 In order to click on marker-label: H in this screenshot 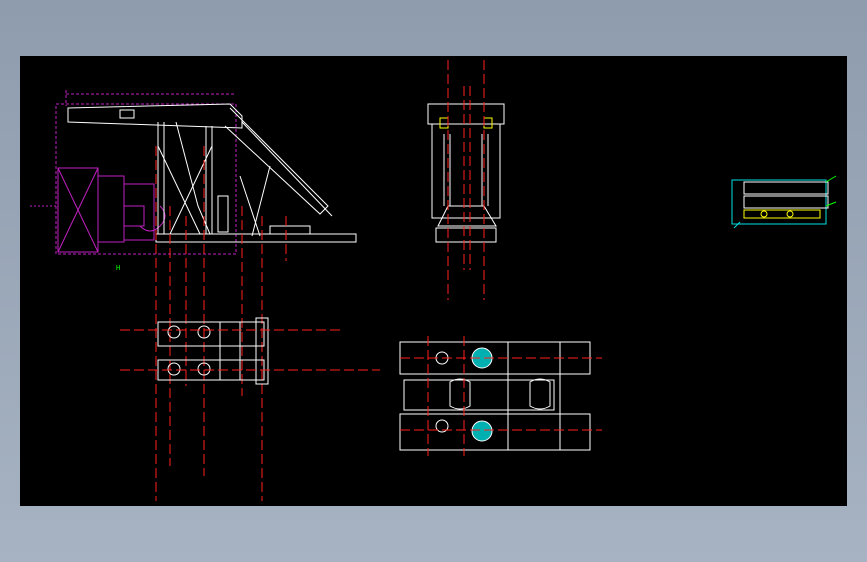, I will do `click(118, 268)`.